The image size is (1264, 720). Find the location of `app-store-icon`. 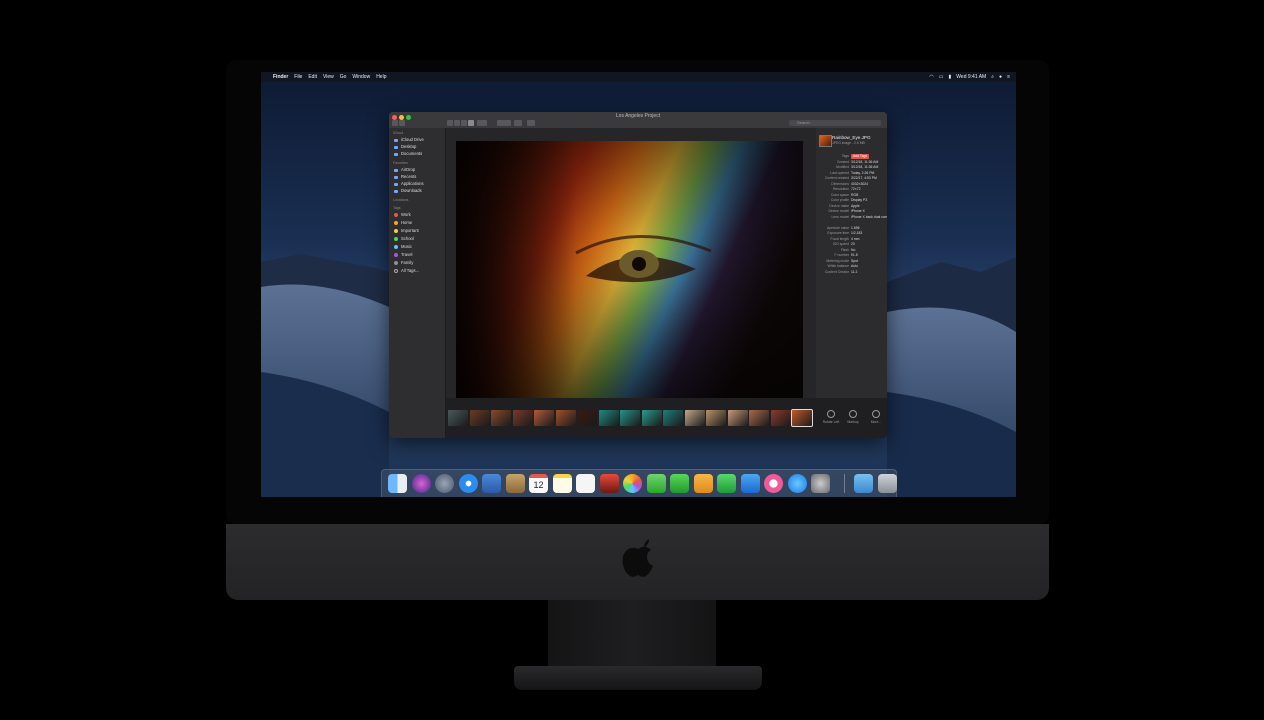

app-store-icon is located at coordinates (797, 483).